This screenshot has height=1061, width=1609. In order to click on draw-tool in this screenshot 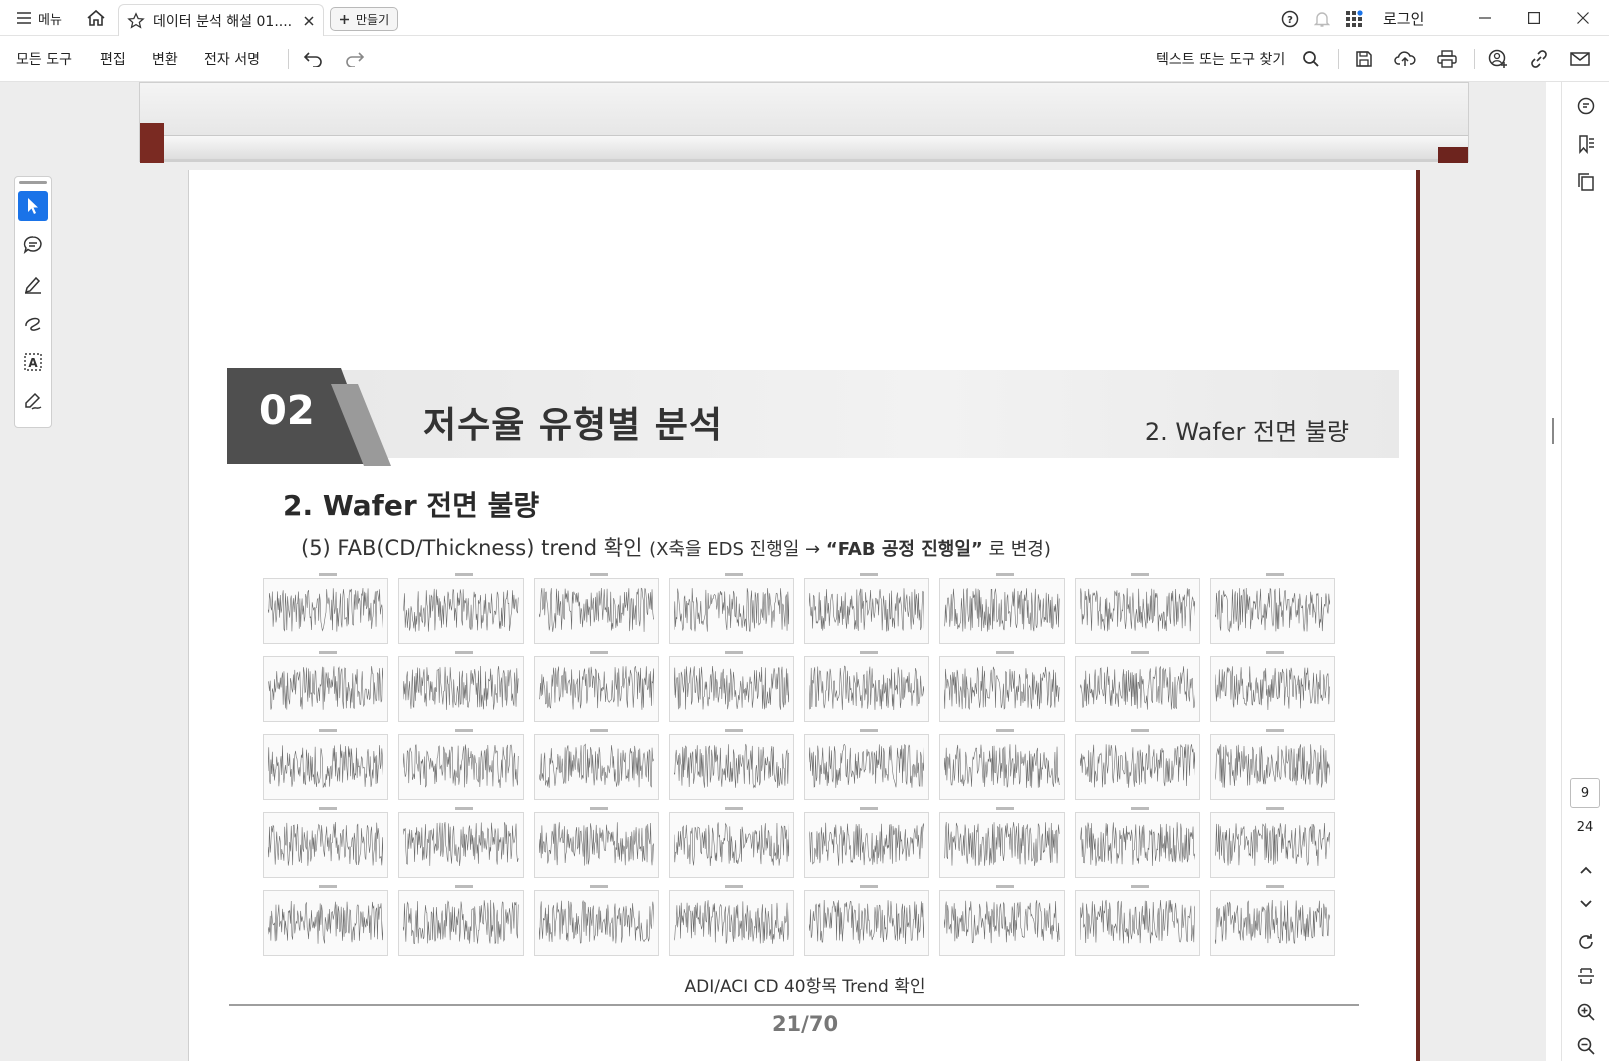, I will do `click(33, 323)`.